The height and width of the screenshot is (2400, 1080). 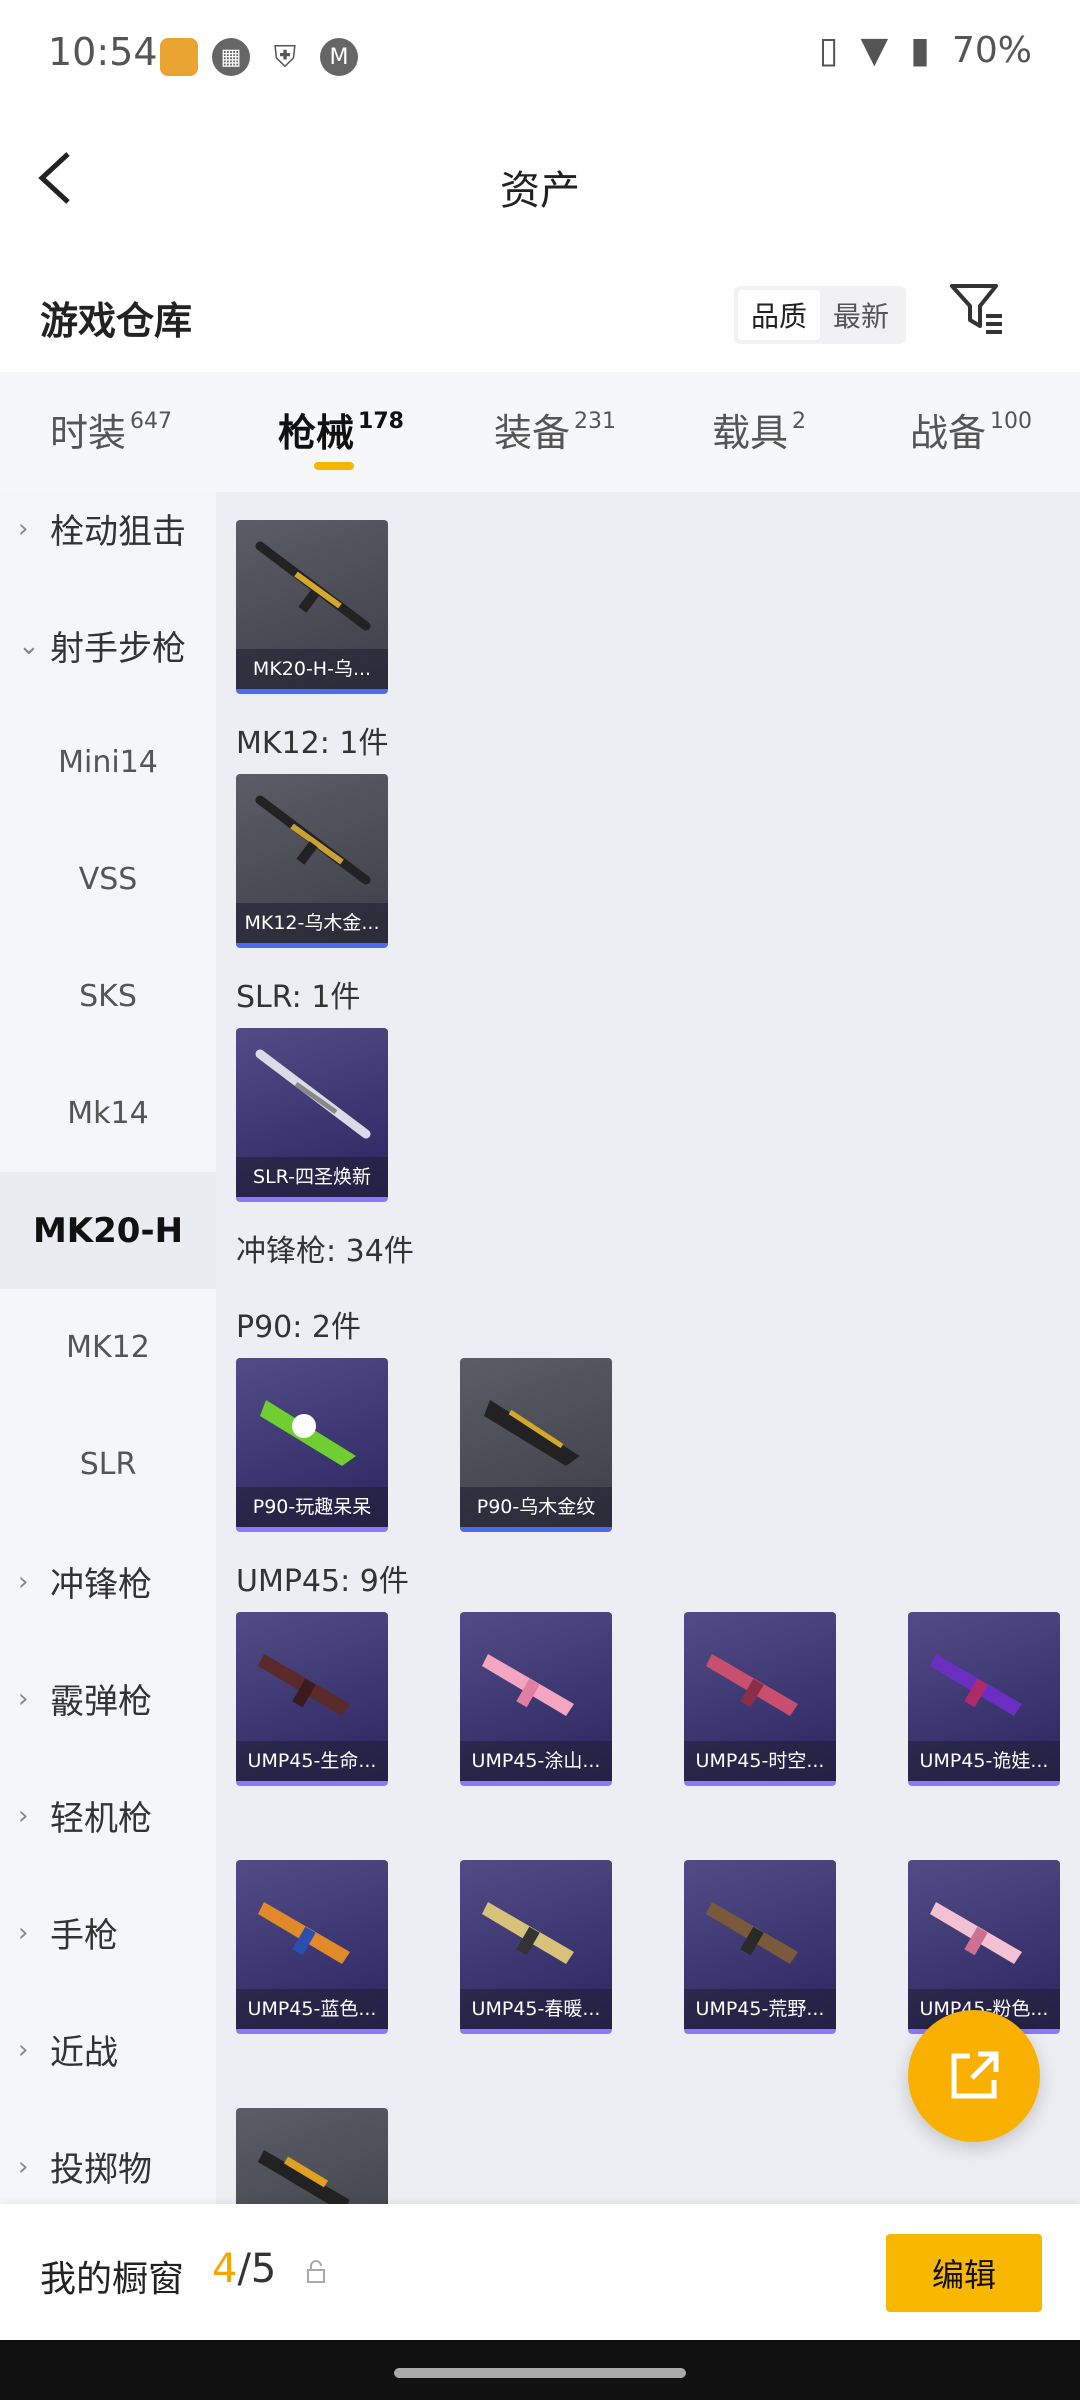 I want to click on weapon-card: P90-玩趣呆呆, so click(x=312, y=1445).